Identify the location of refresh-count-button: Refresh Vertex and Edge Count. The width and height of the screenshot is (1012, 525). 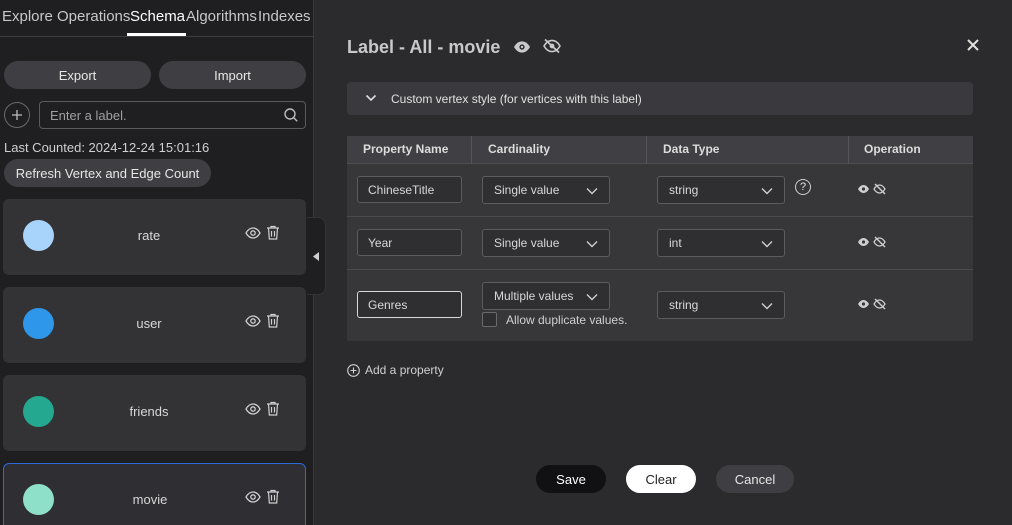
(107, 173).